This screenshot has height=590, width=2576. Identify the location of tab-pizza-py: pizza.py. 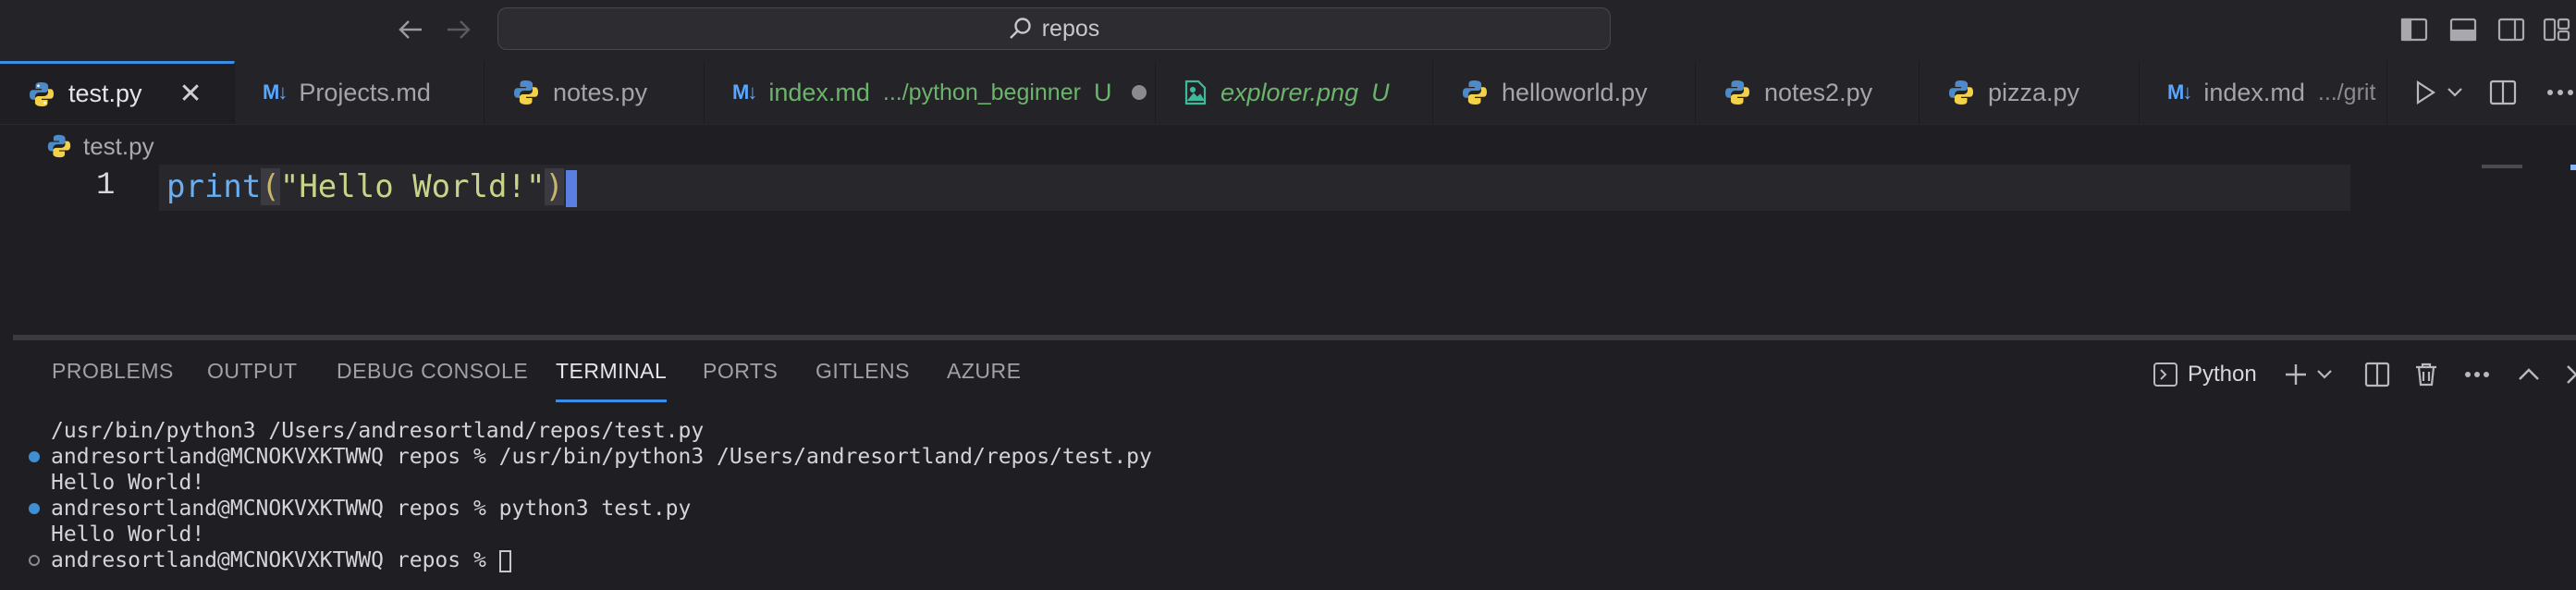
(2030, 93).